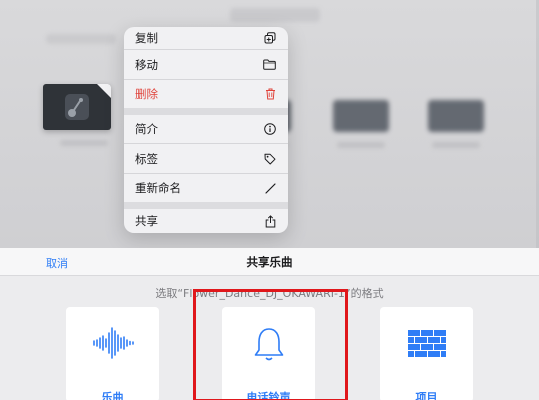 This screenshot has width=539, height=400. Describe the element at coordinates (146, 94) in the screenshot. I see `menu-item-label: 删除` at that location.